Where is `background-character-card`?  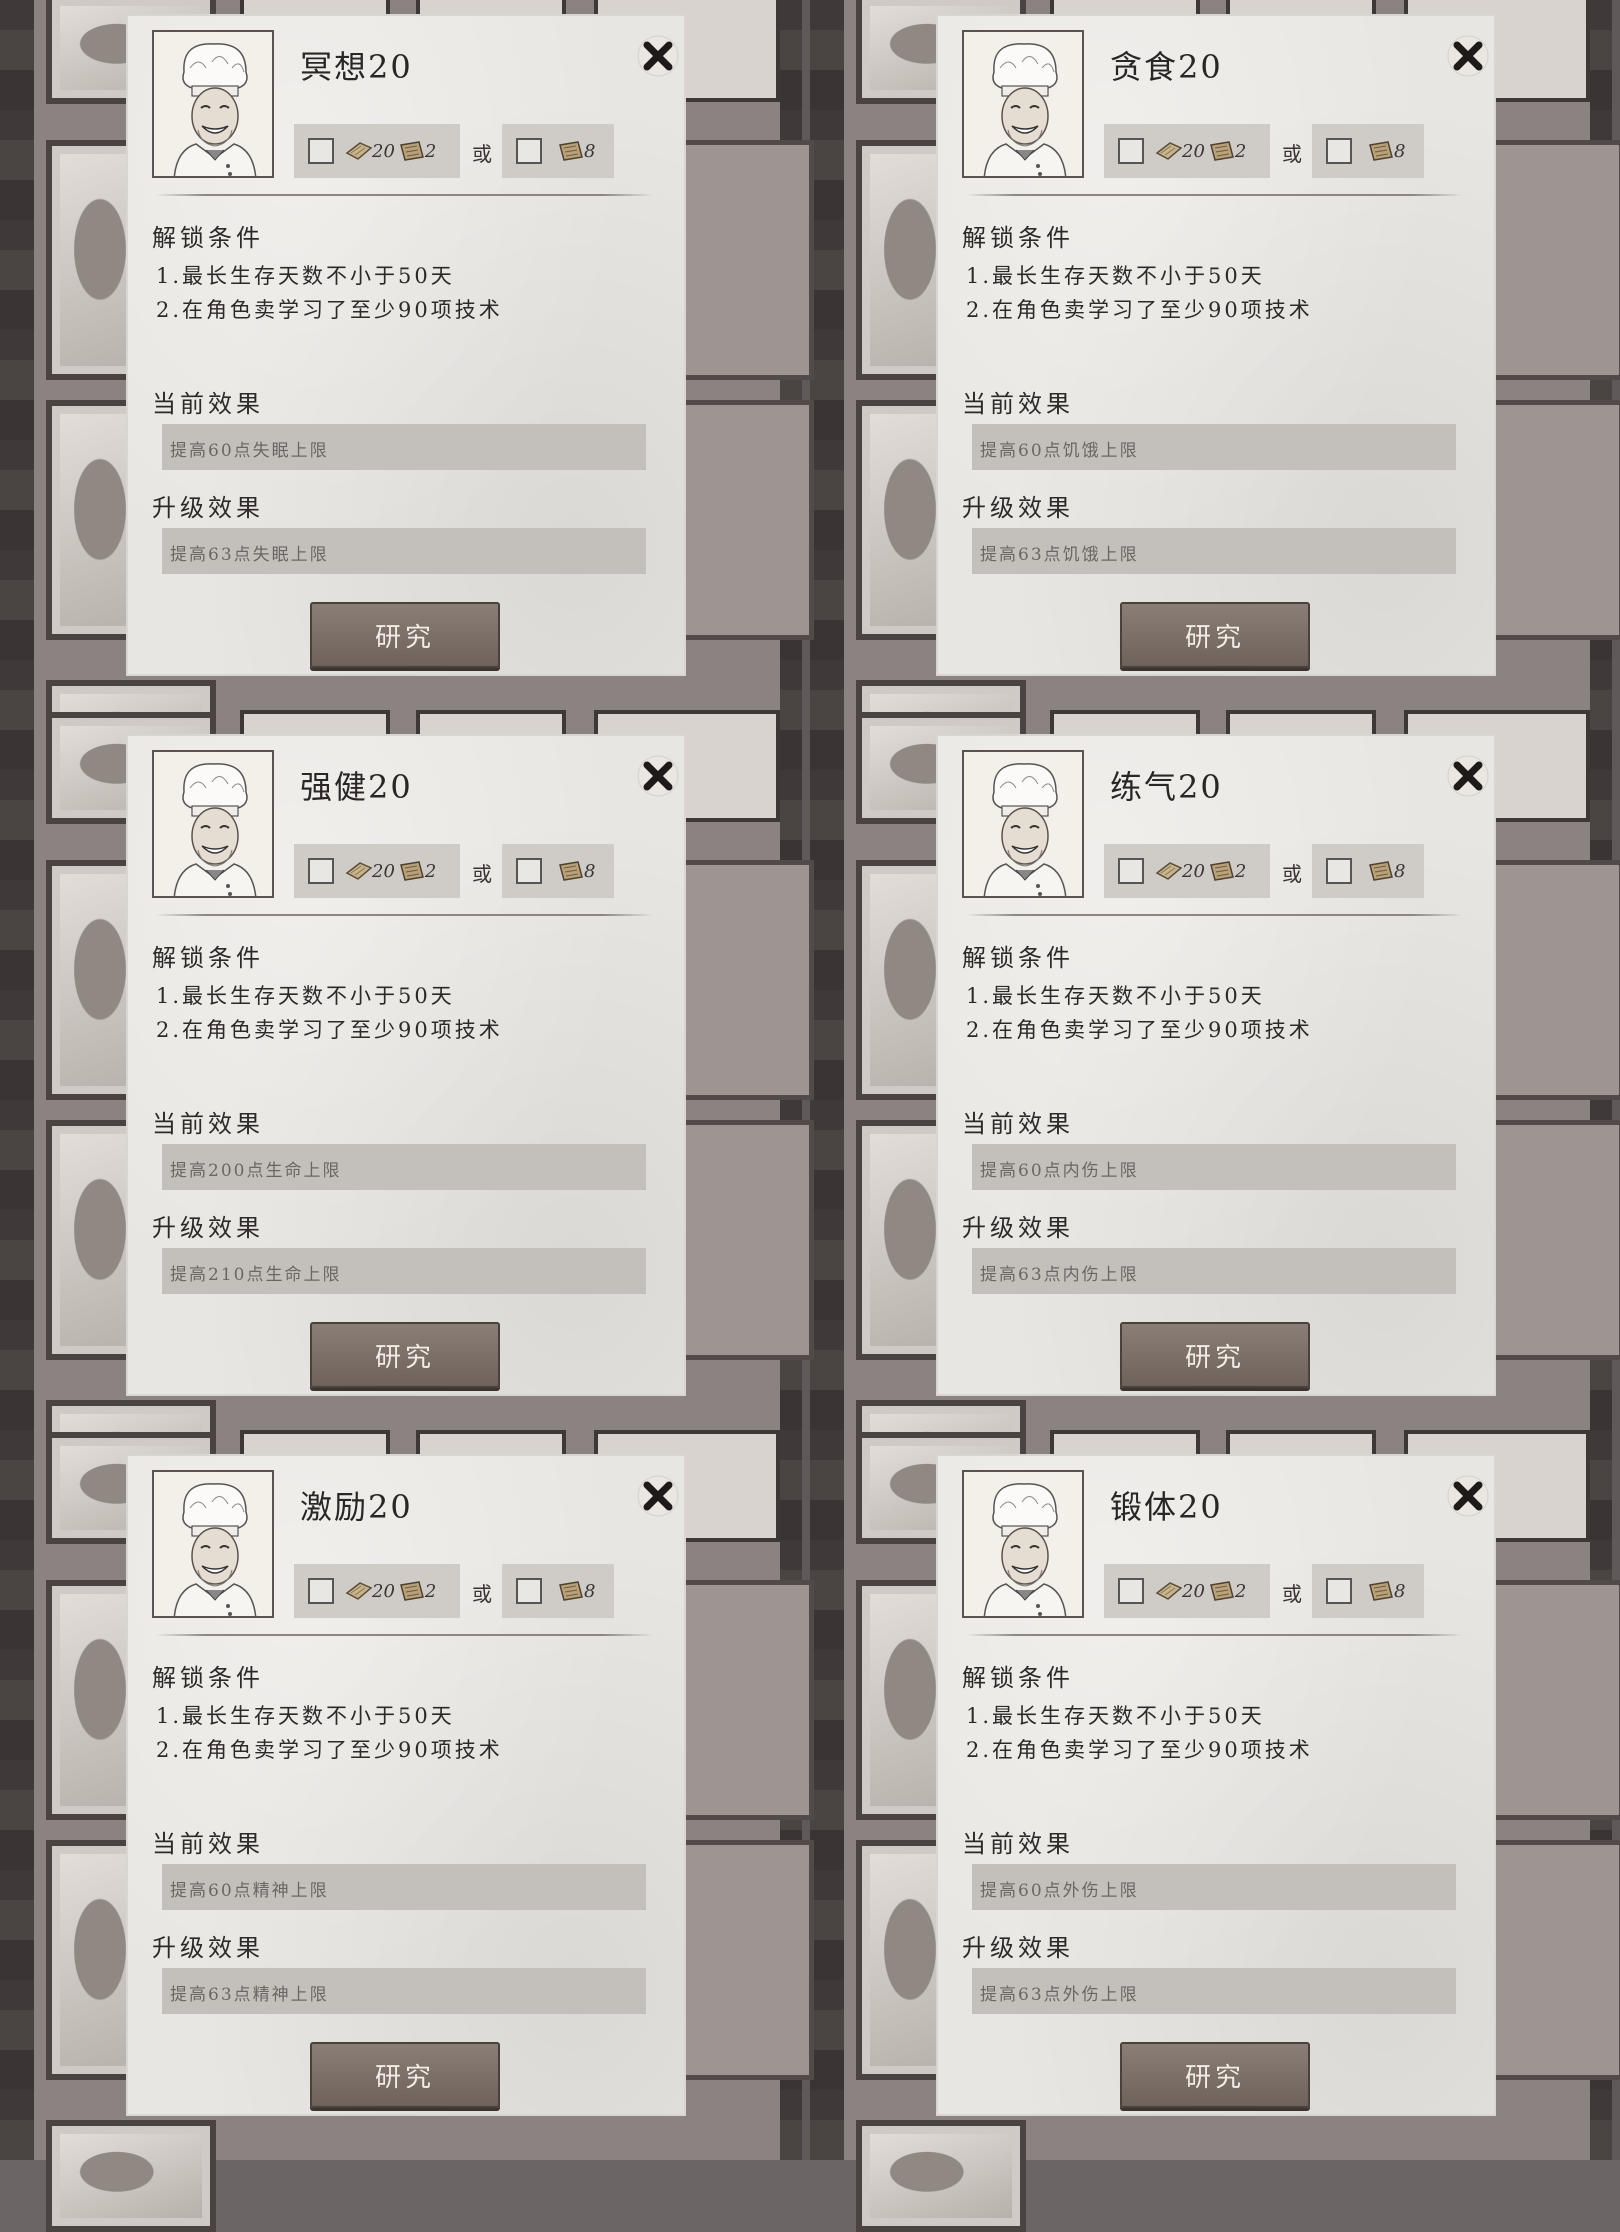 background-character-card is located at coordinates (131, 2176).